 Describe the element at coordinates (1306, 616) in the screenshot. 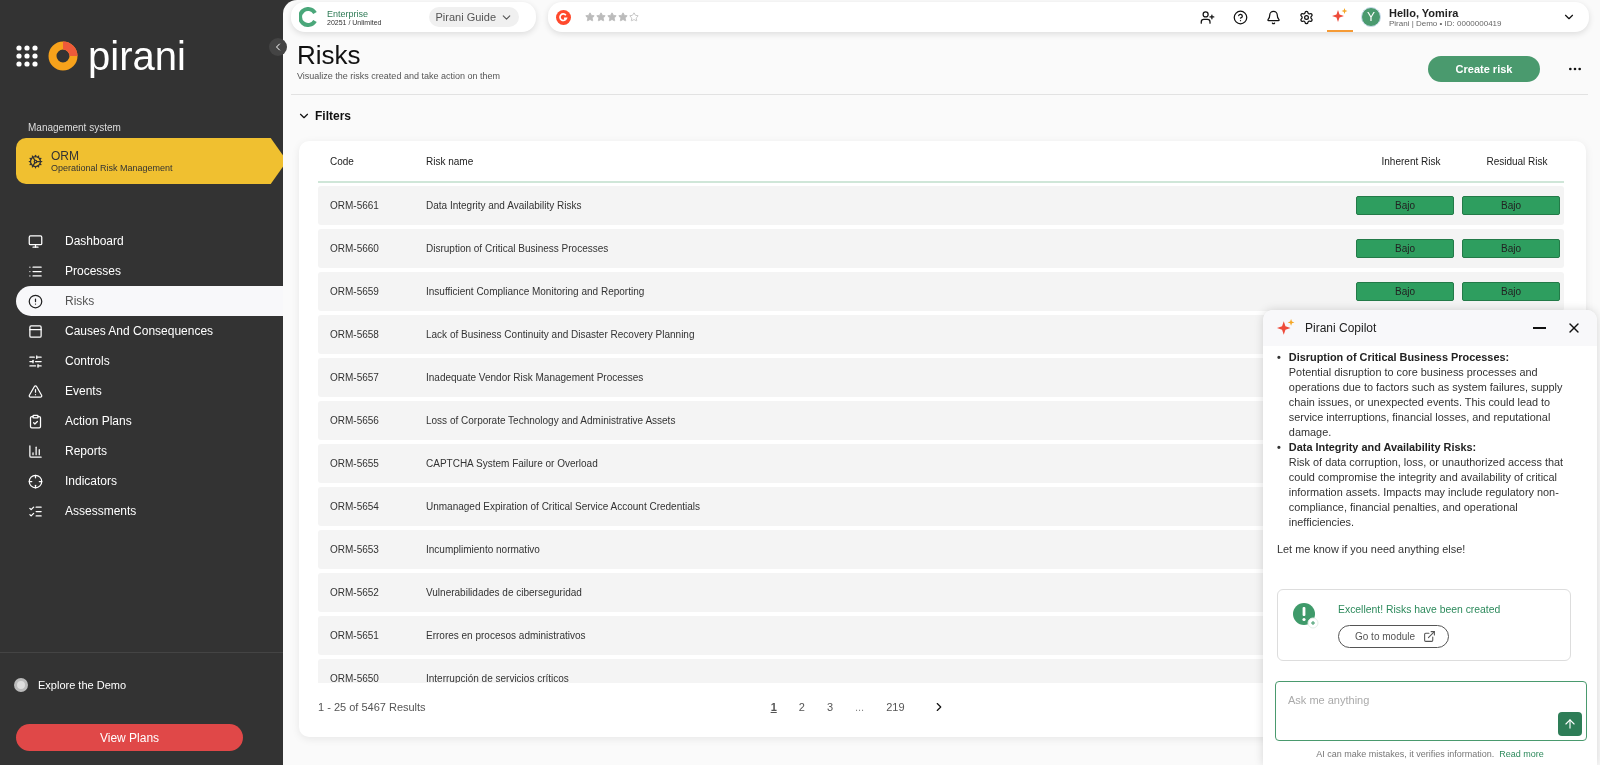

I see `alert-icon` at that location.